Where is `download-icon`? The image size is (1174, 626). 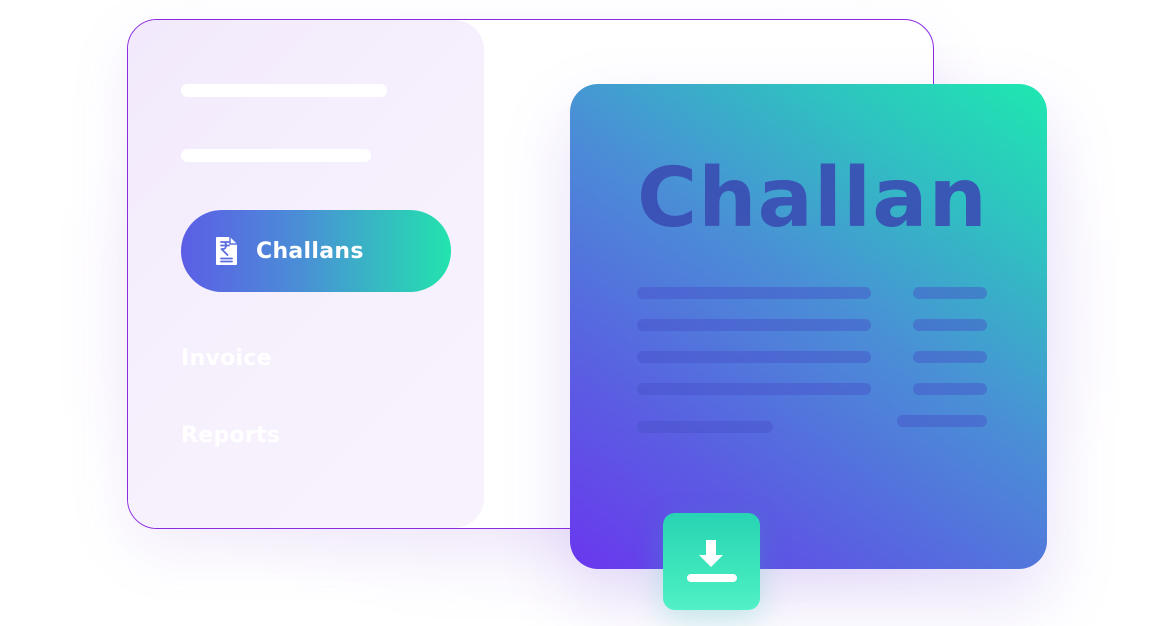 download-icon is located at coordinates (712, 561).